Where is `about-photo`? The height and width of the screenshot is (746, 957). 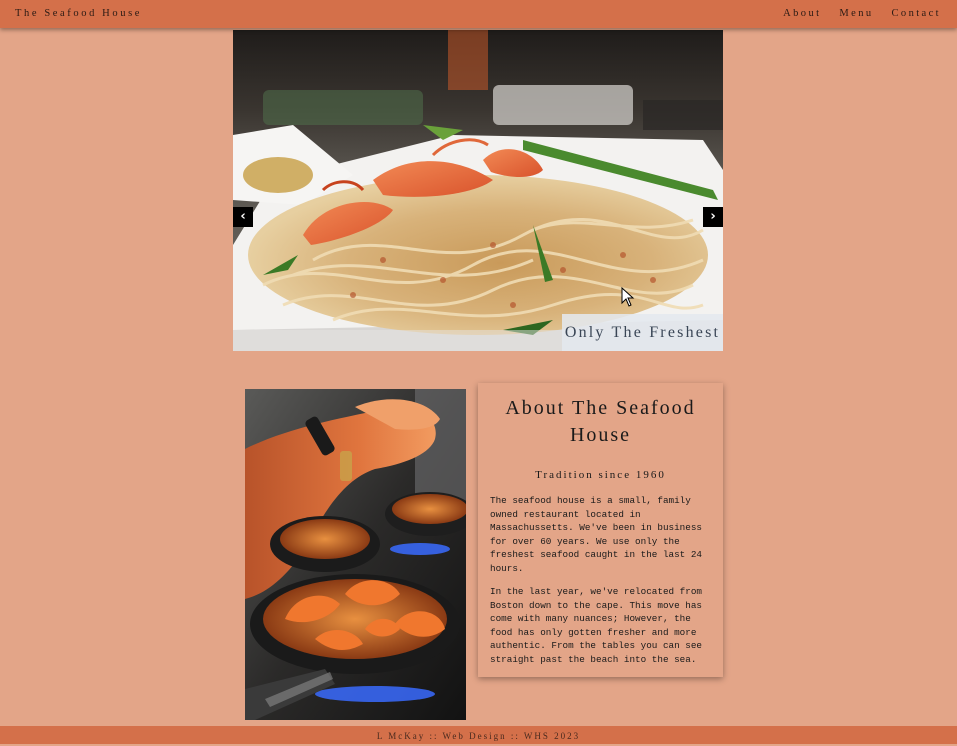
about-photo is located at coordinates (355, 554).